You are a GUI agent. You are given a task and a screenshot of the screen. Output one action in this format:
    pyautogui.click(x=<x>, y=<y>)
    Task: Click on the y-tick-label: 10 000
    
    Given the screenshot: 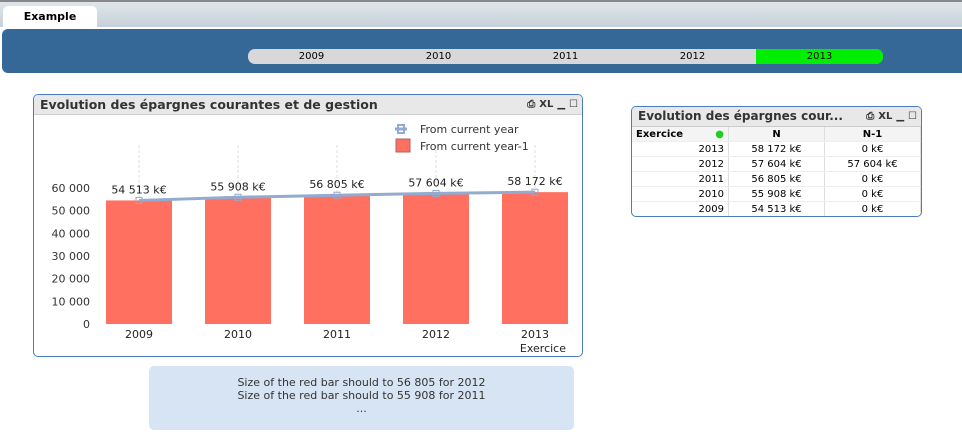 What is the action you would take?
    pyautogui.click(x=71, y=301)
    